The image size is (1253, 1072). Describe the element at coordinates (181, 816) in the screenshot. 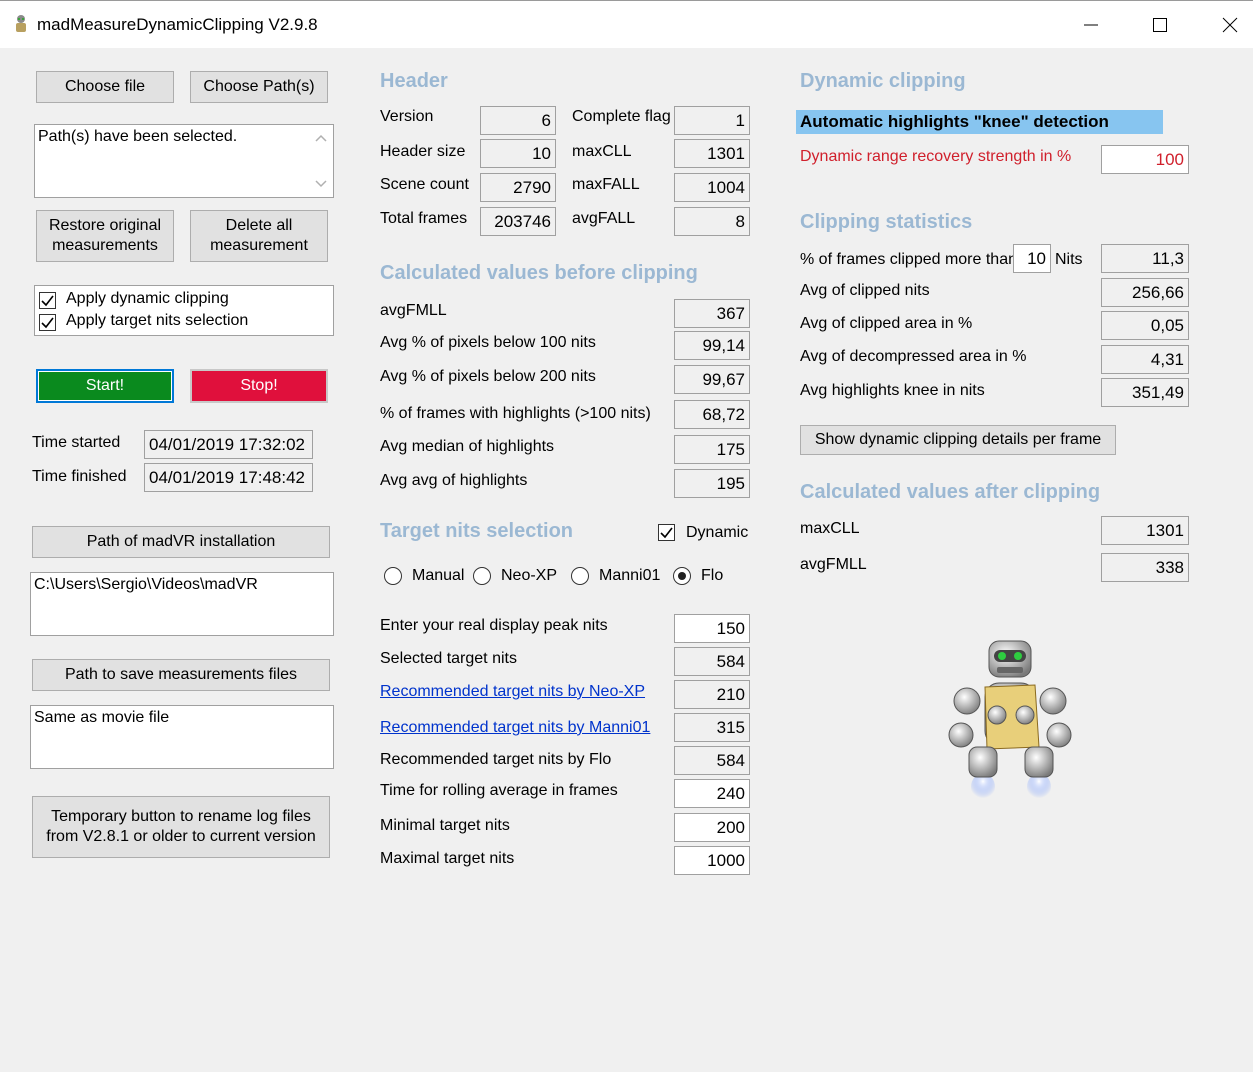

I see `rename-label-1: Temporary button to rename log files` at that location.